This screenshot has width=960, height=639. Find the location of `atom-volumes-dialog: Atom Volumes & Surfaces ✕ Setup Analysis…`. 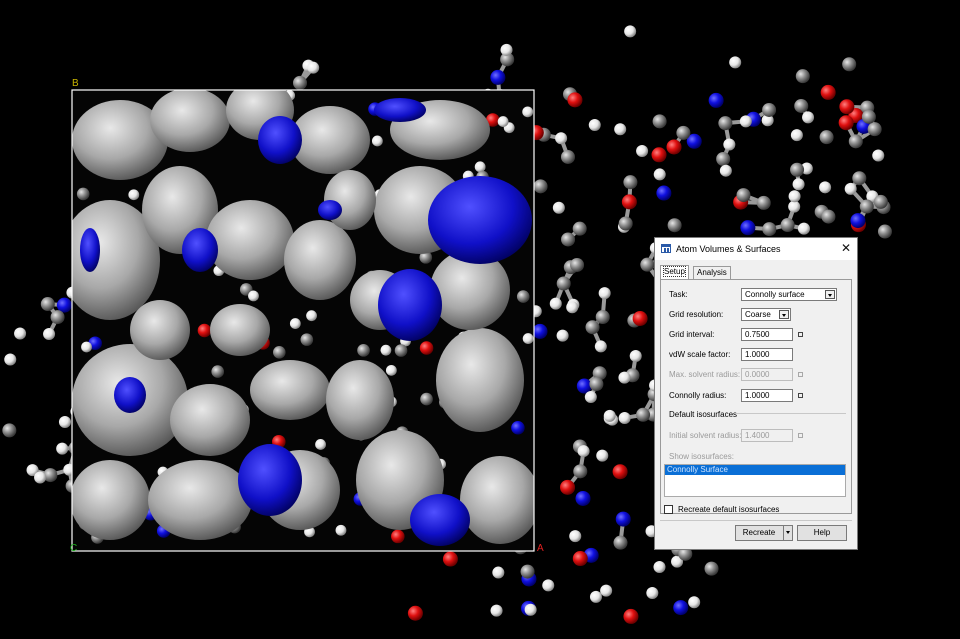

atom-volumes-dialog: Atom Volumes & Surfaces ✕ Setup Analysis… is located at coordinates (756, 393).